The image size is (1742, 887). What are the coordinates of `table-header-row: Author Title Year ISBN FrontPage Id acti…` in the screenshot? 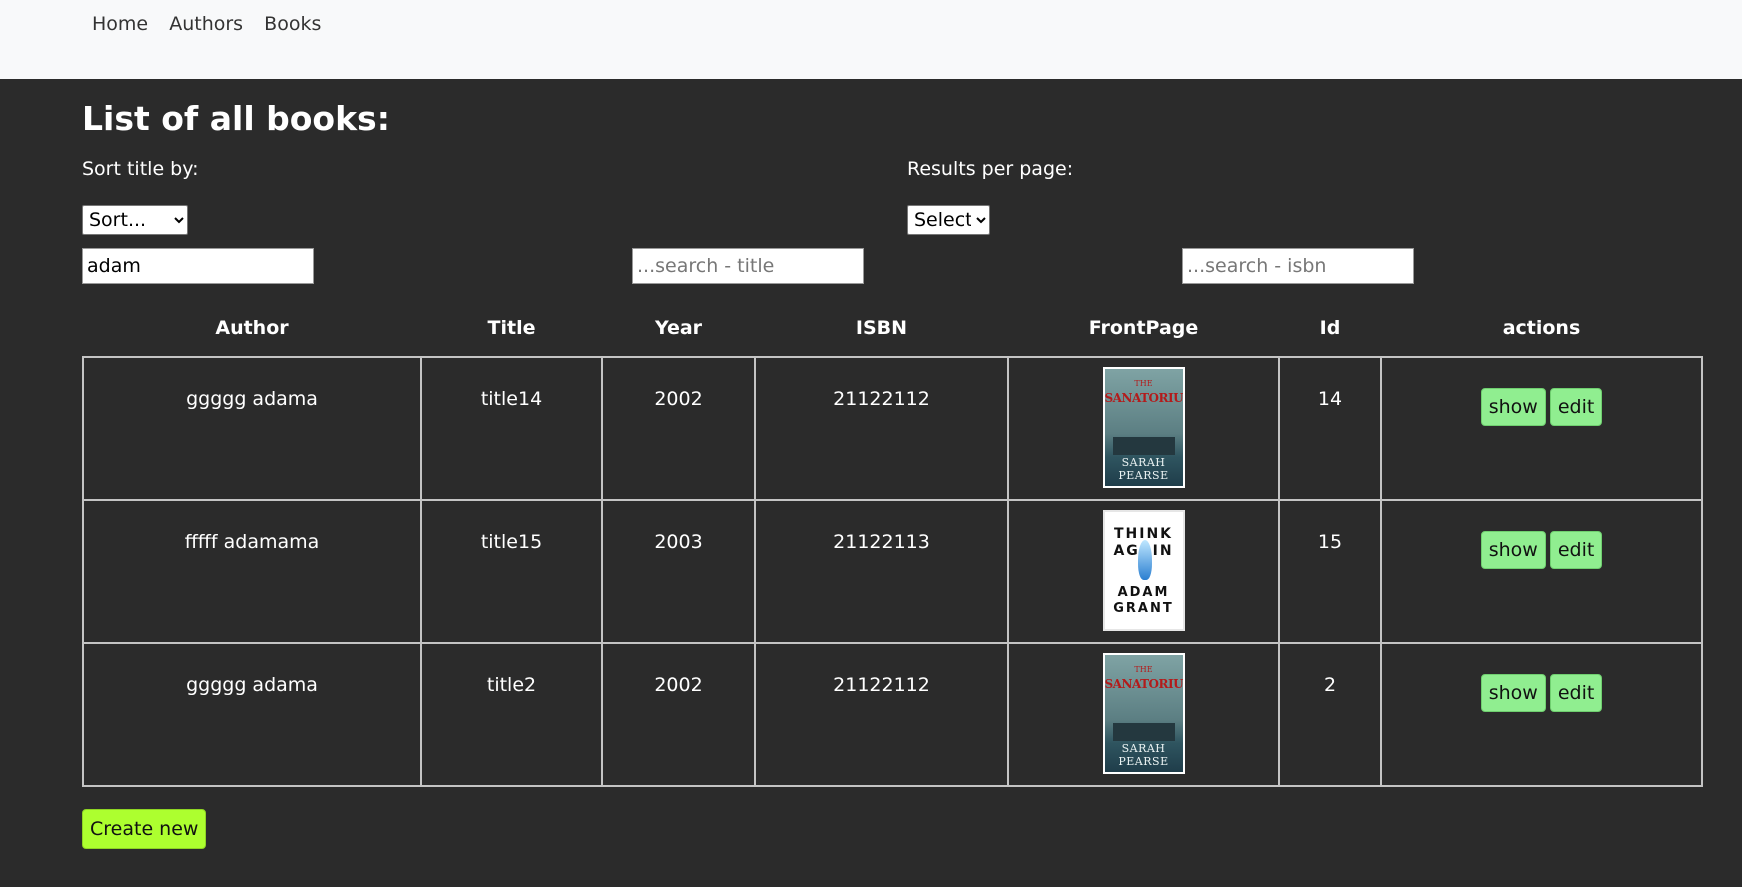 It's located at (892, 328).